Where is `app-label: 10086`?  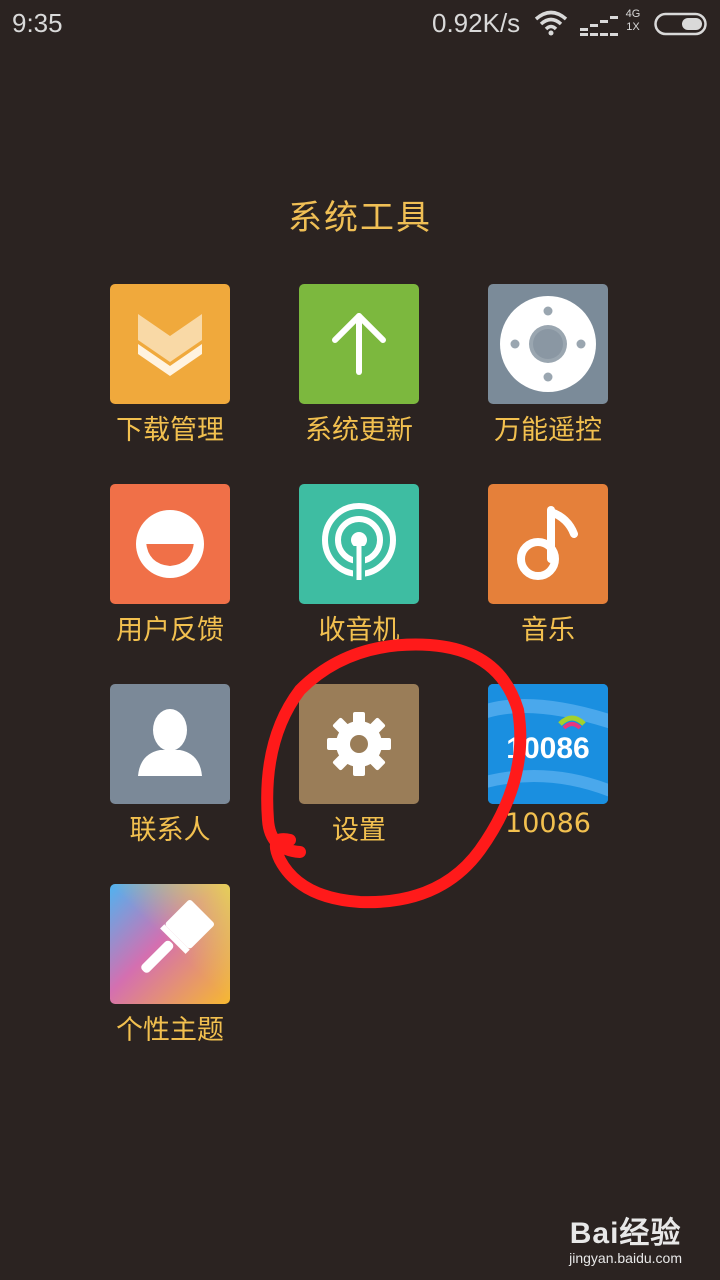 app-label: 10086 is located at coordinates (548, 823).